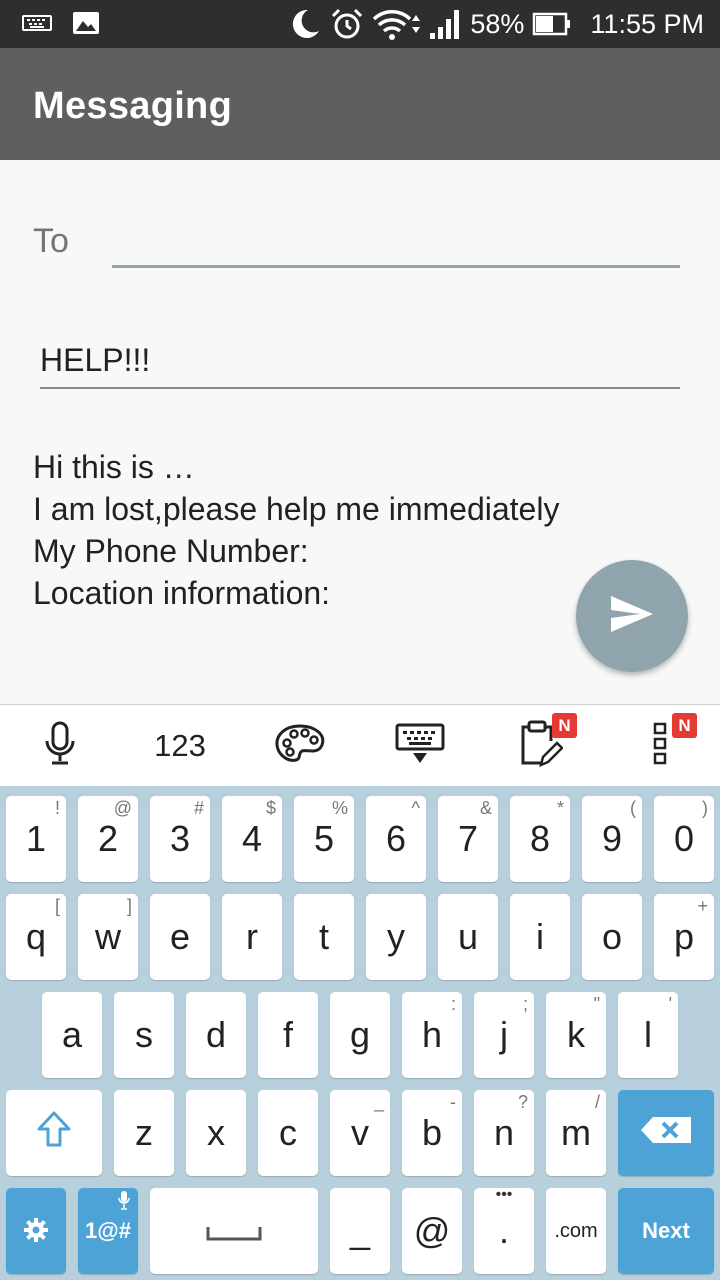  What do you see at coordinates (180, 937) in the screenshot?
I see `key-e: e` at bounding box center [180, 937].